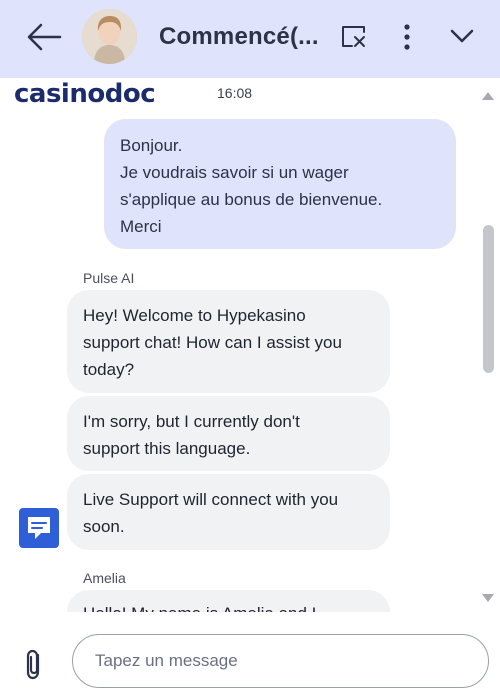  What do you see at coordinates (104, 526) in the screenshot?
I see `message-line: soon.` at bounding box center [104, 526].